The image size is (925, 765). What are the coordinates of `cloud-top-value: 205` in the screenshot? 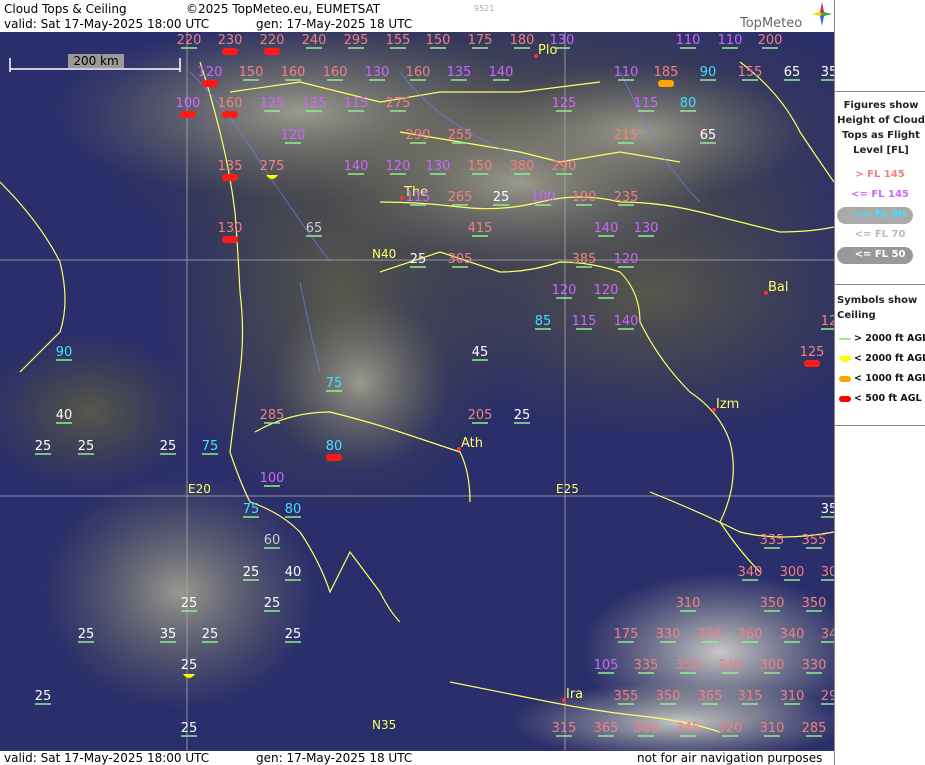 It's located at (480, 415).